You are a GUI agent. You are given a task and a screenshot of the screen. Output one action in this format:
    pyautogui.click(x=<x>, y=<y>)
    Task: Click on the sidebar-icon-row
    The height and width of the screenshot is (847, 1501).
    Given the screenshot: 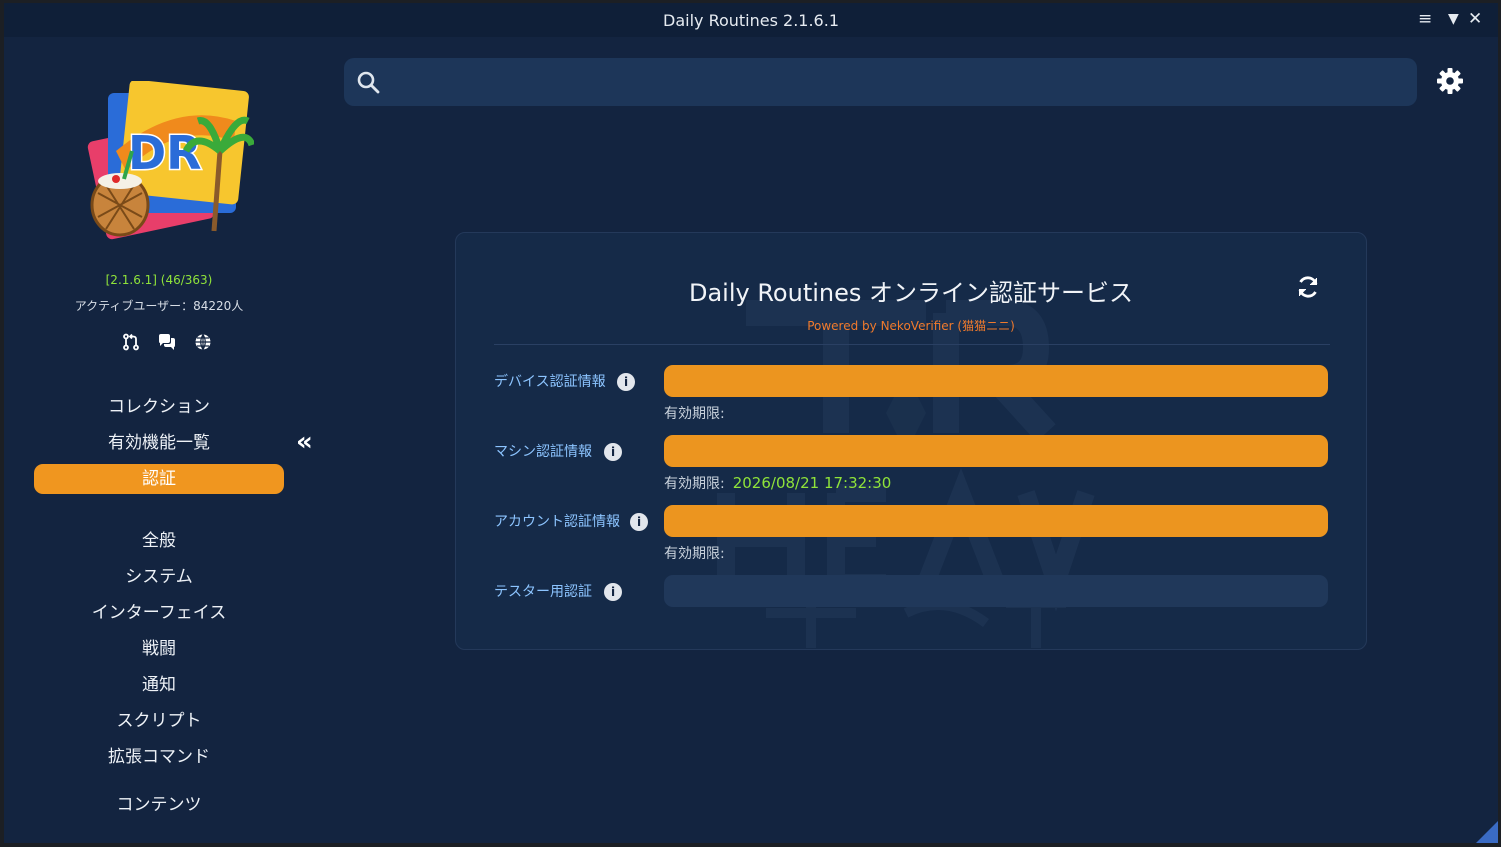 What is the action you would take?
    pyautogui.click(x=167, y=342)
    